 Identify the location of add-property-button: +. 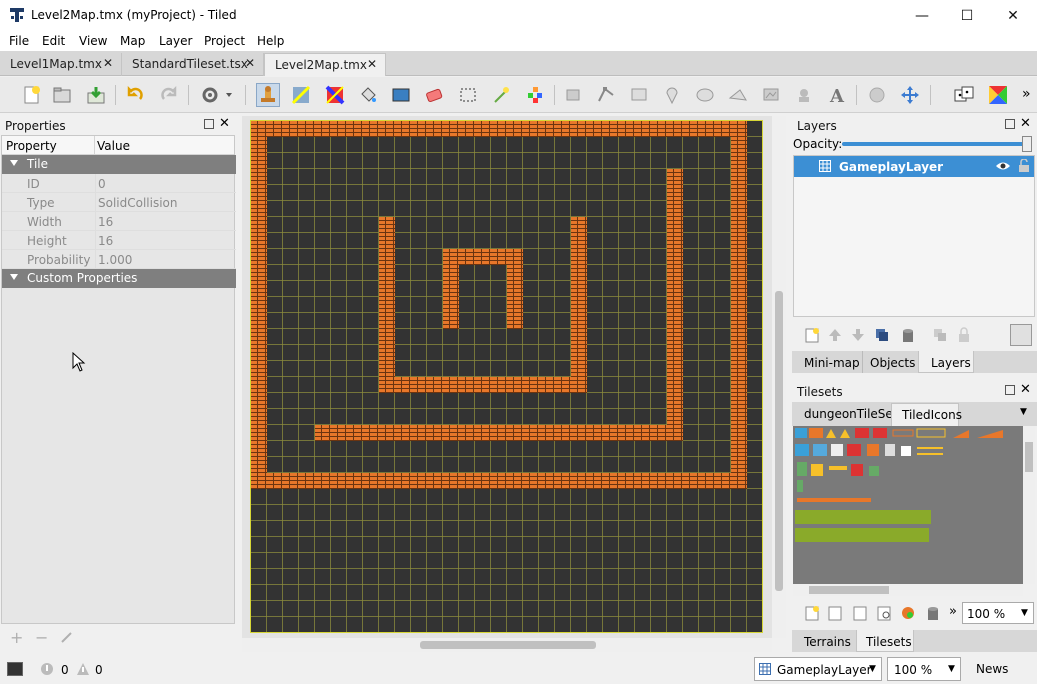
(16, 637).